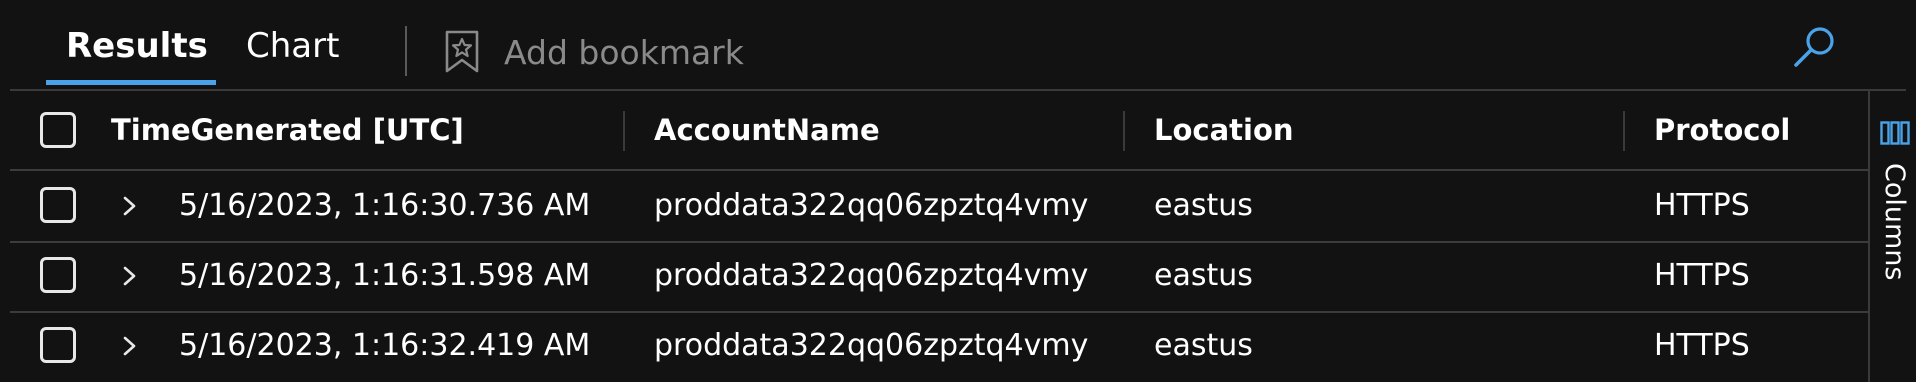  Describe the element at coordinates (58, 130) in the screenshot. I see `select-all-checkbox` at that location.